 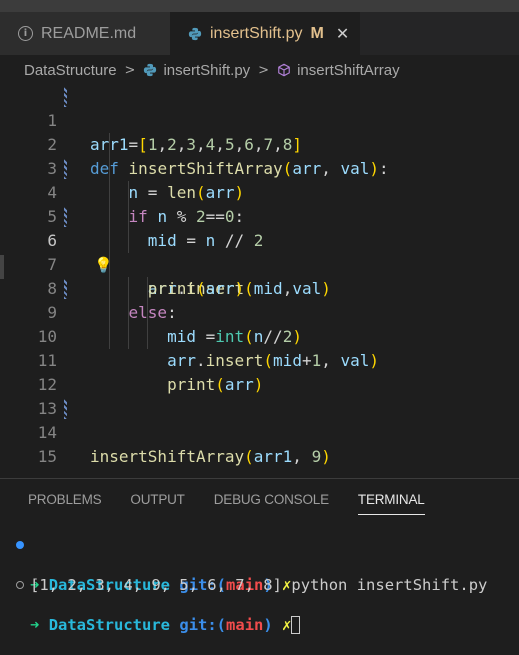 I want to click on git-branch: main, so click(x=245, y=625).